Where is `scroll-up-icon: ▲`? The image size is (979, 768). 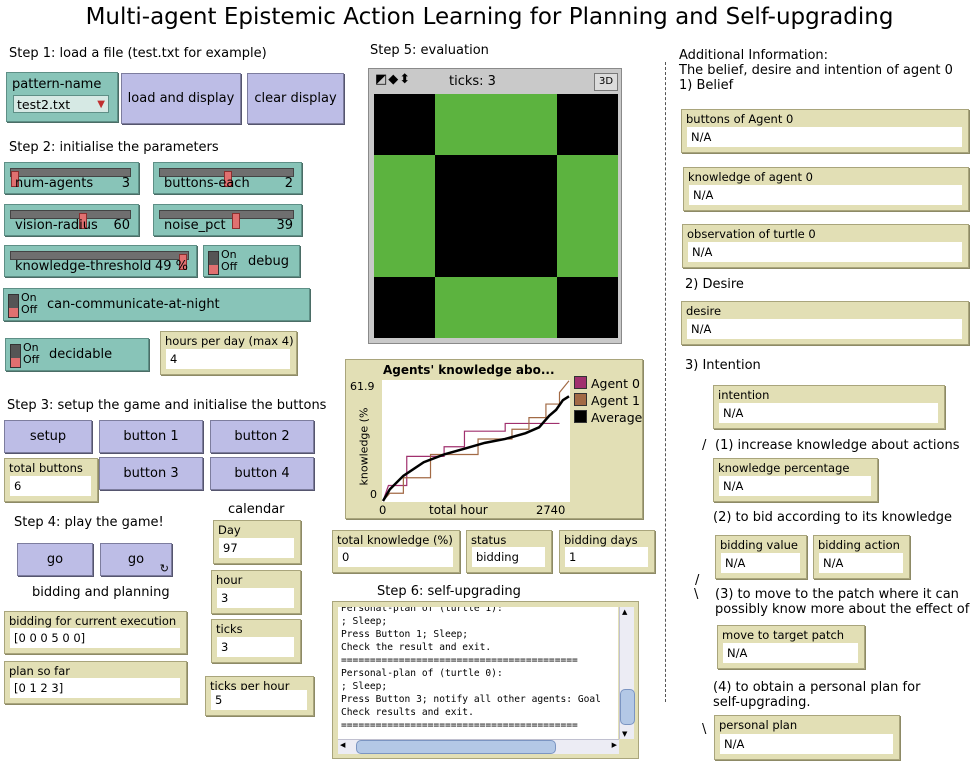
scroll-up-icon: ▲ is located at coordinates (624, 612).